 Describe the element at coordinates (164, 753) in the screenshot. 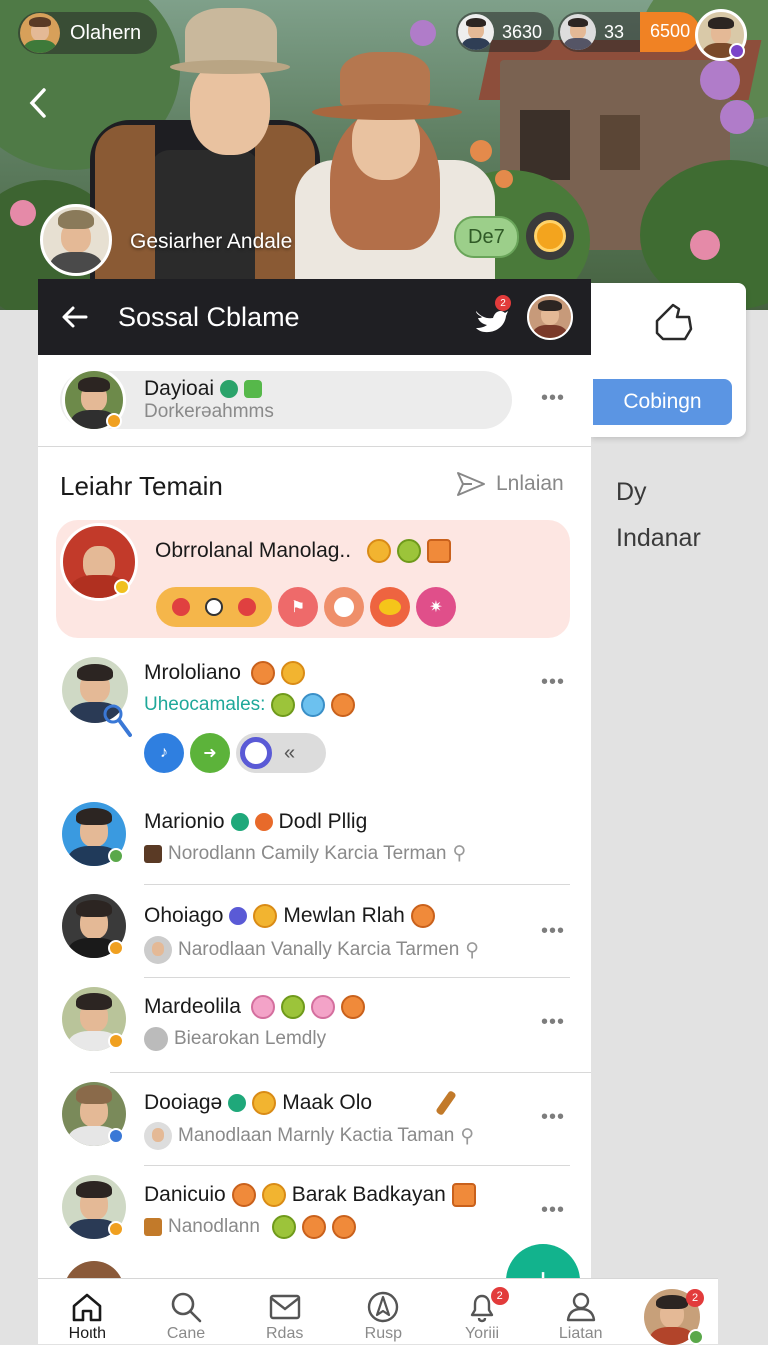

I see `tiktok-icon: ♪` at that location.